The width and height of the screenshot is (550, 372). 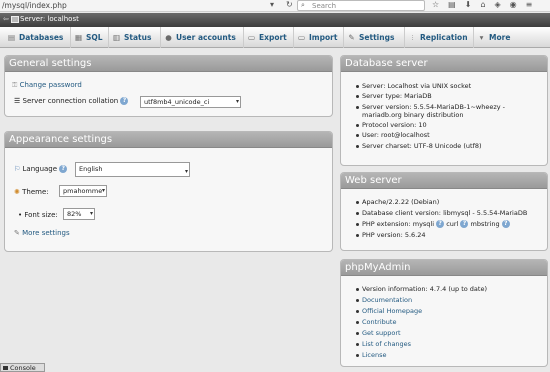 I want to click on search-icon: ⌕, so click(x=303, y=5).